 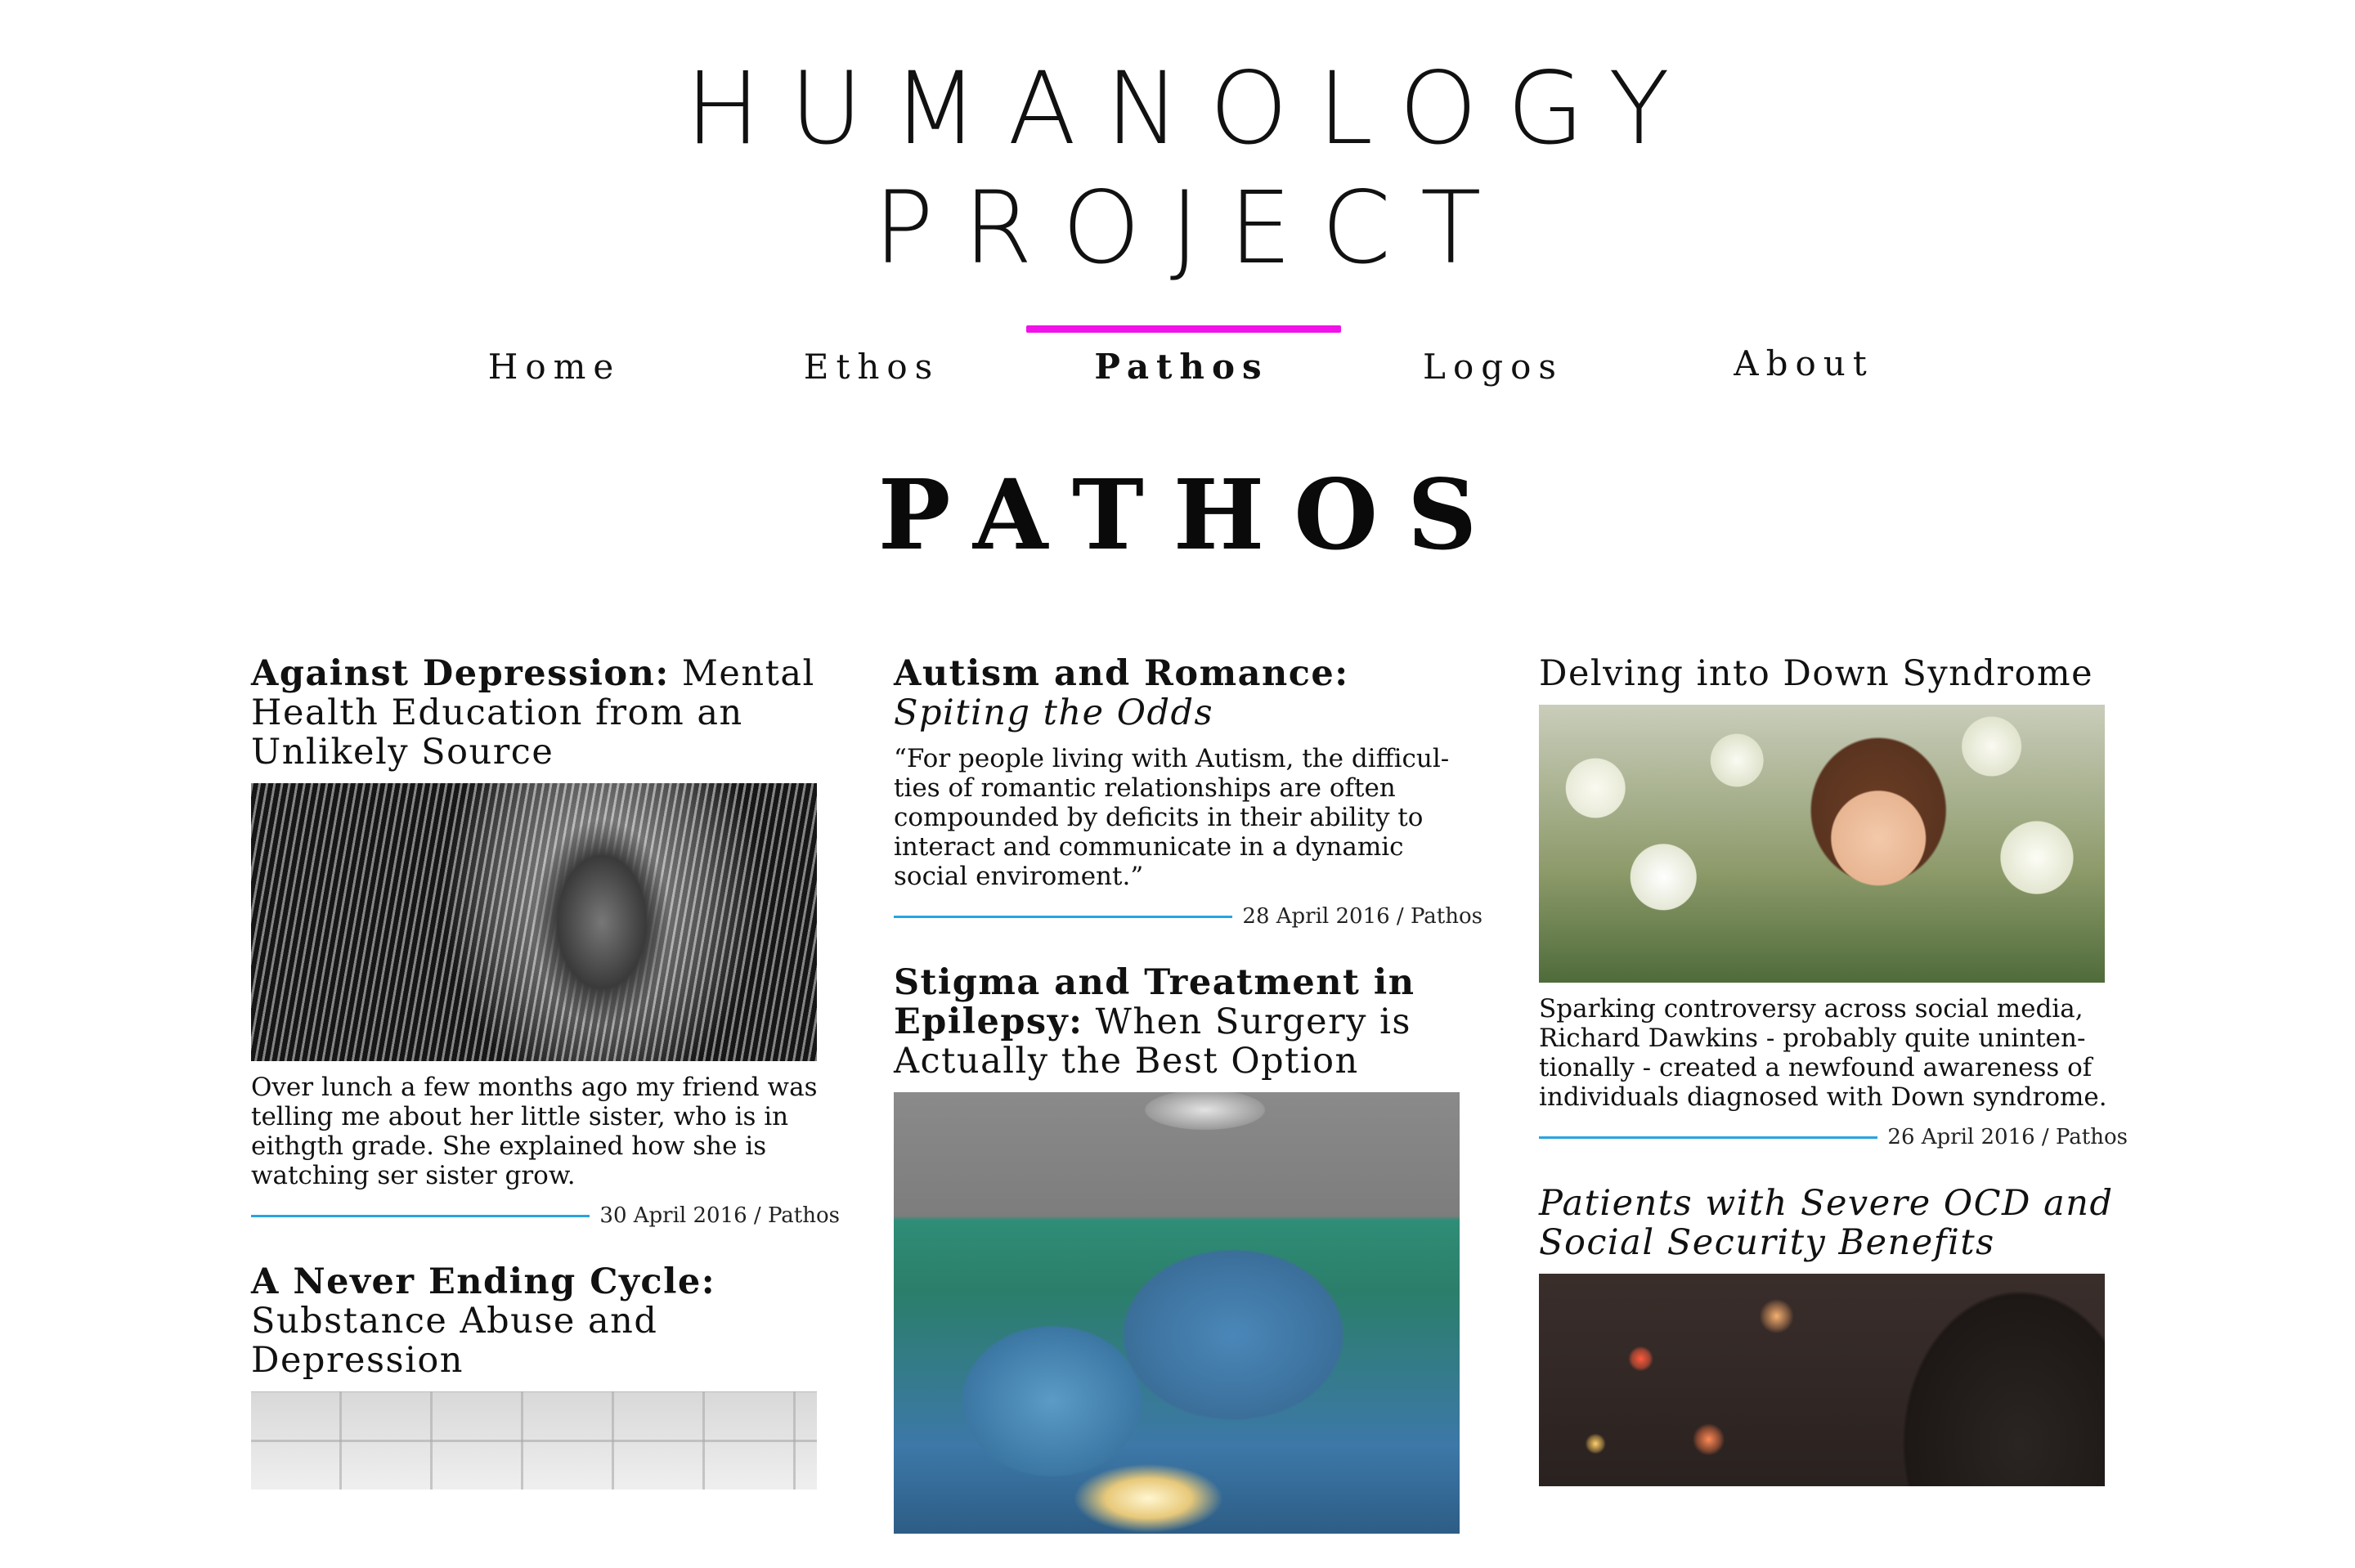 What do you see at coordinates (871, 367) in the screenshot?
I see `nav-item-ethos: Ethos` at bounding box center [871, 367].